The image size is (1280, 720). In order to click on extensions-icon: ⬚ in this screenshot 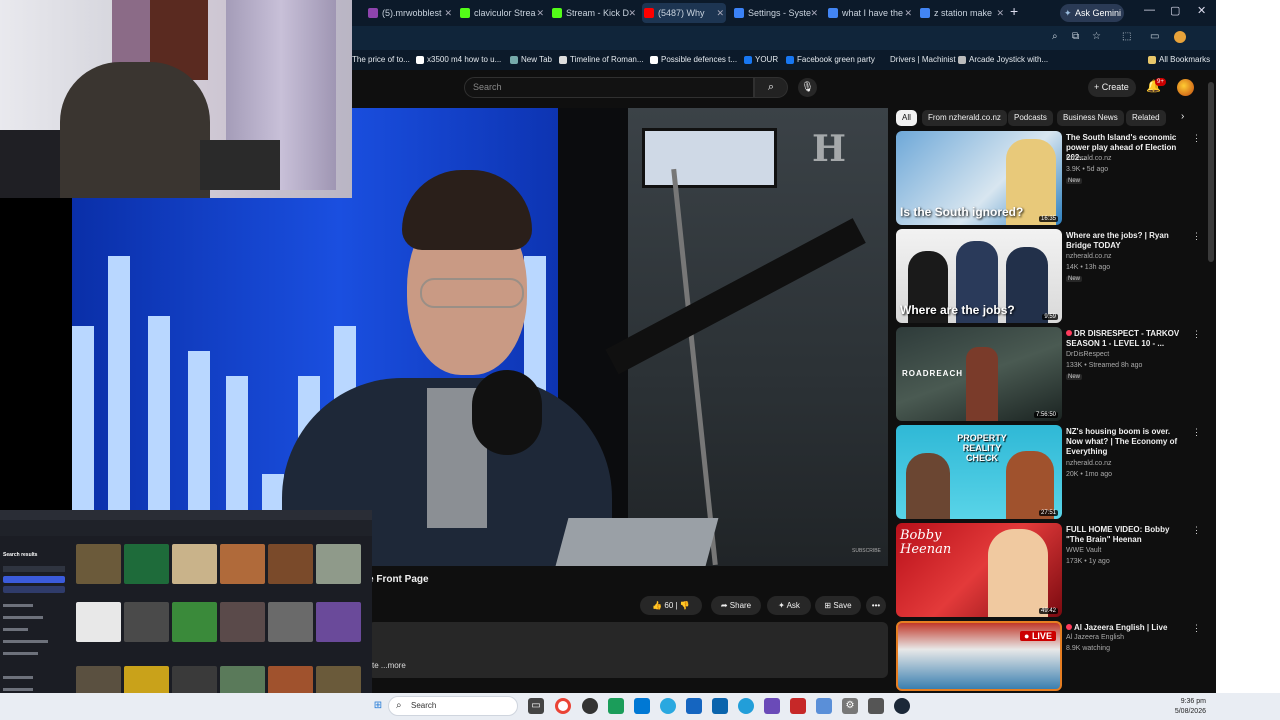, I will do `click(1126, 36)`.